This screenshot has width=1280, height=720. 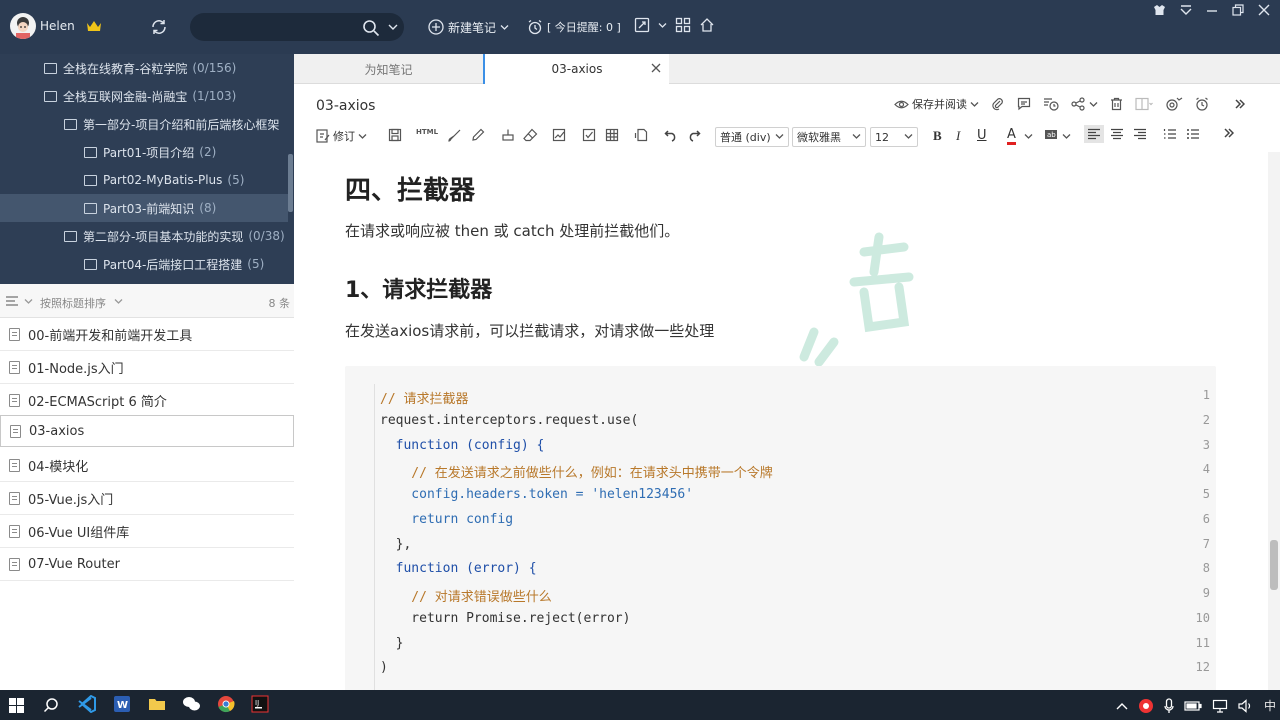 I want to click on tree-scrollbar, so click(x=290, y=183).